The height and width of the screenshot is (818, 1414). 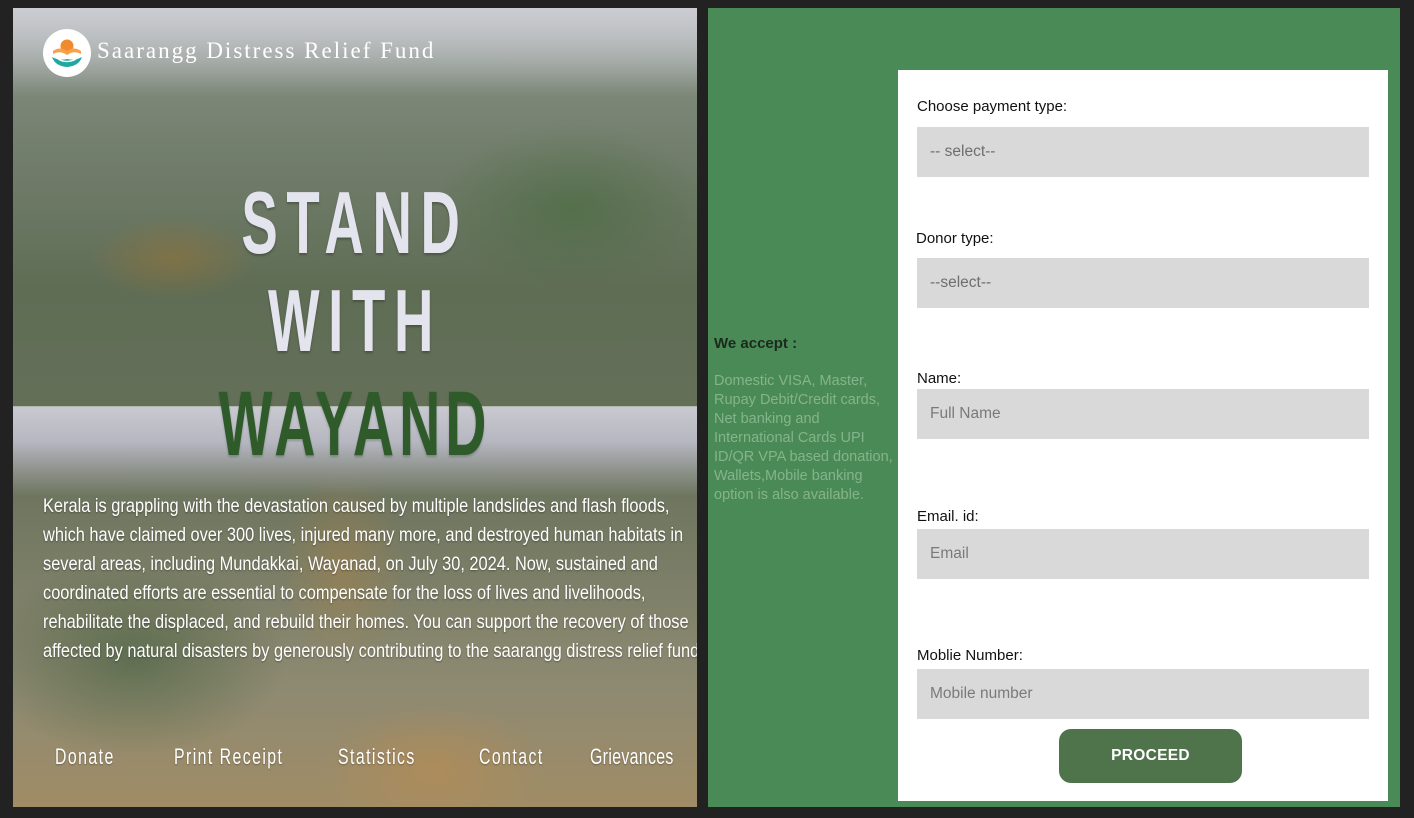 I want to click on payment-type-value: -- select--, so click(x=963, y=151).